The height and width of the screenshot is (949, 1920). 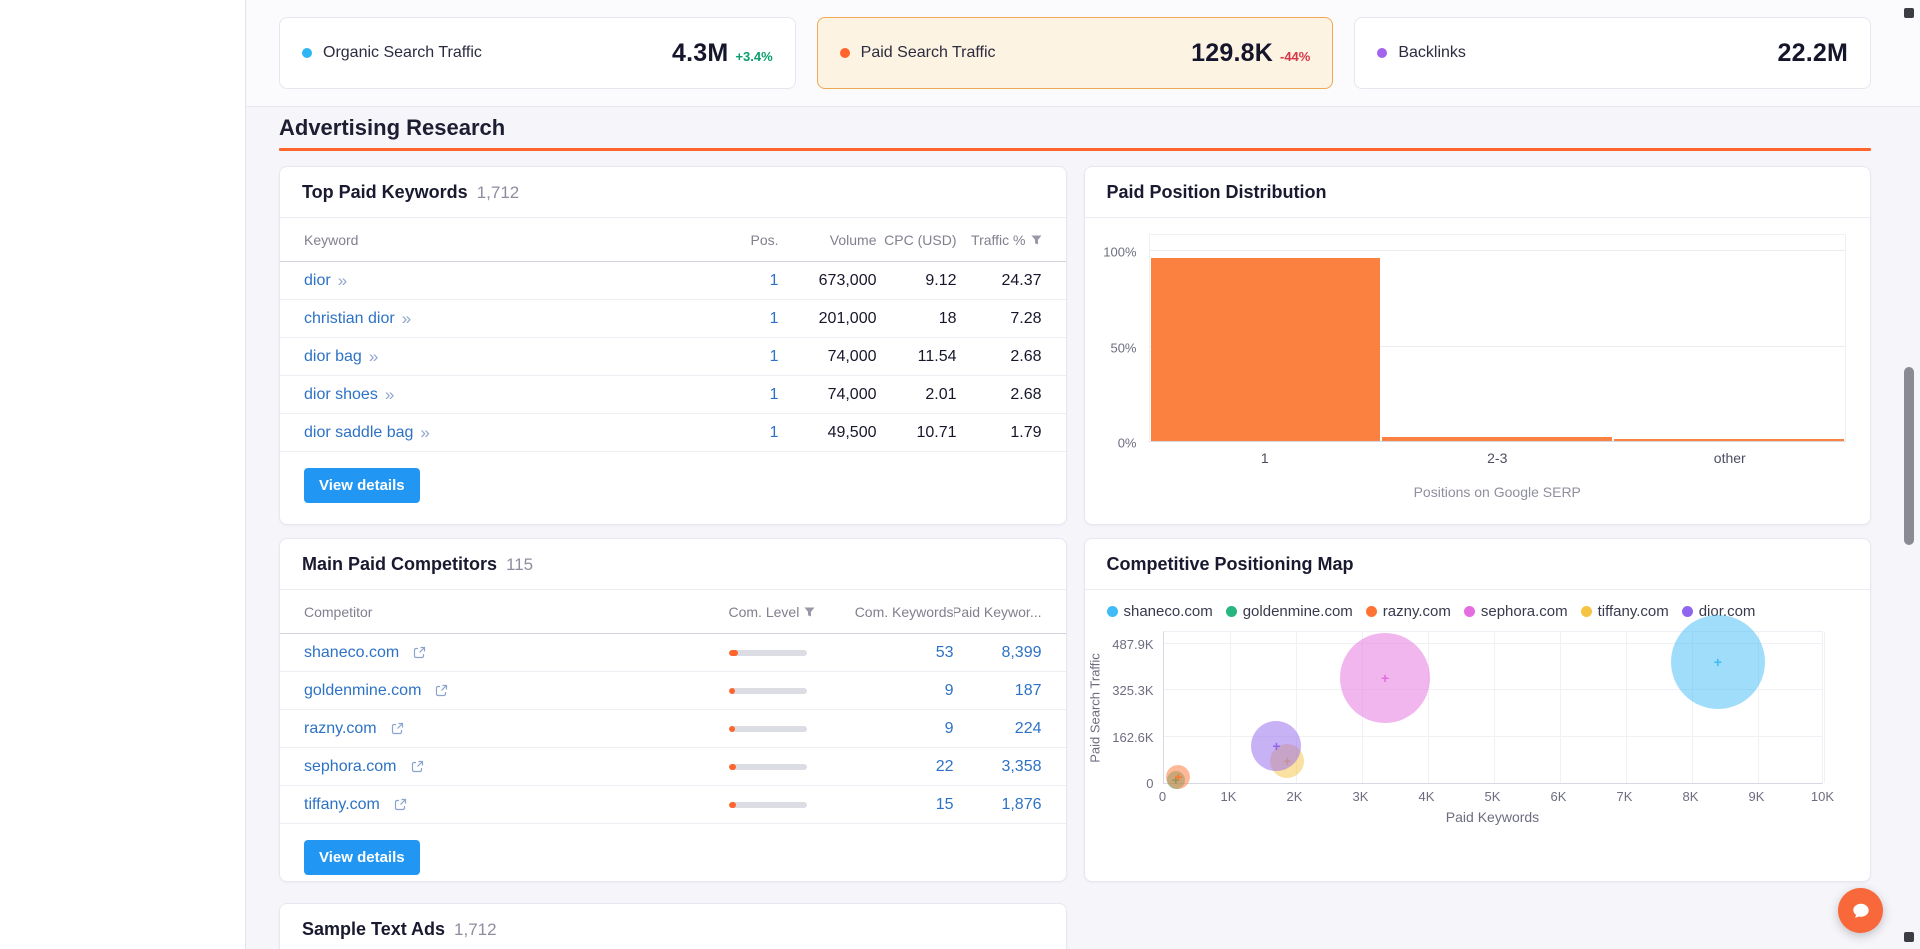 I want to click on metric-card-right: 4.3M +3.4%, so click(x=722, y=53).